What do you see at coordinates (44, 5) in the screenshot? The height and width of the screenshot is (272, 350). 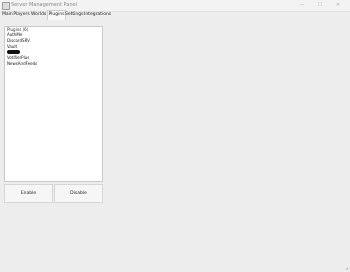 I see `window-title: Server Management Panel` at bounding box center [44, 5].